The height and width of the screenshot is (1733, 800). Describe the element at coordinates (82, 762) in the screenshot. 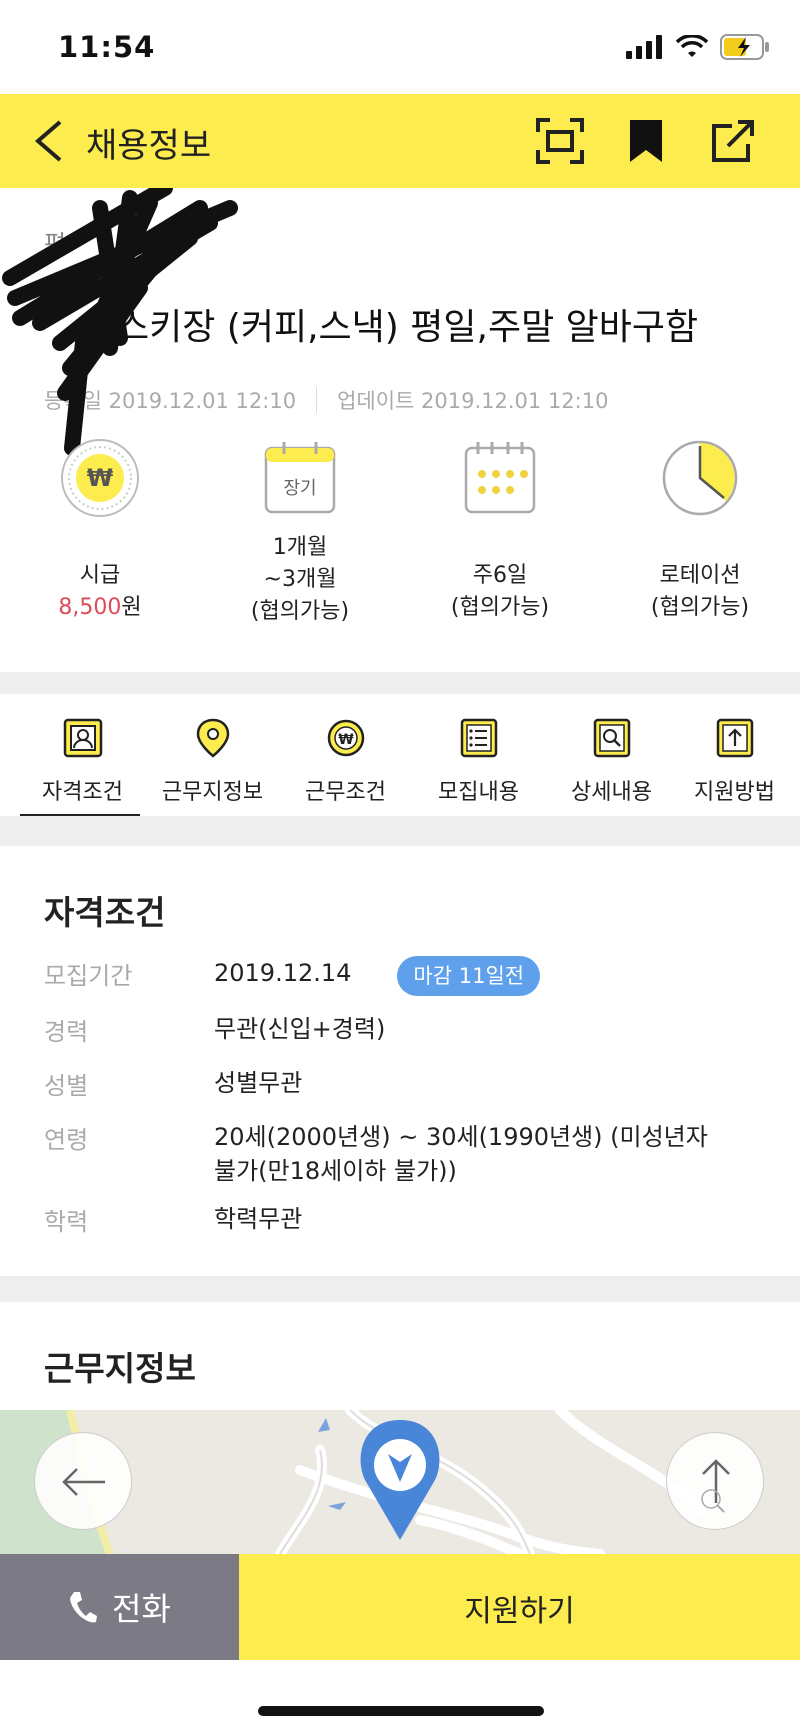

I see `tab-qualification: 자격조건` at that location.